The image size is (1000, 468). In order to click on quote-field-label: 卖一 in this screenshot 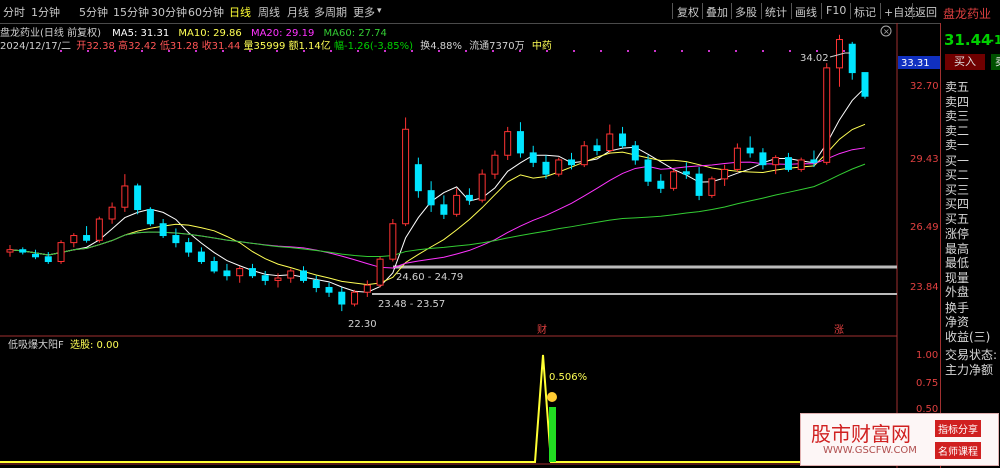, I will do `click(957, 145)`.